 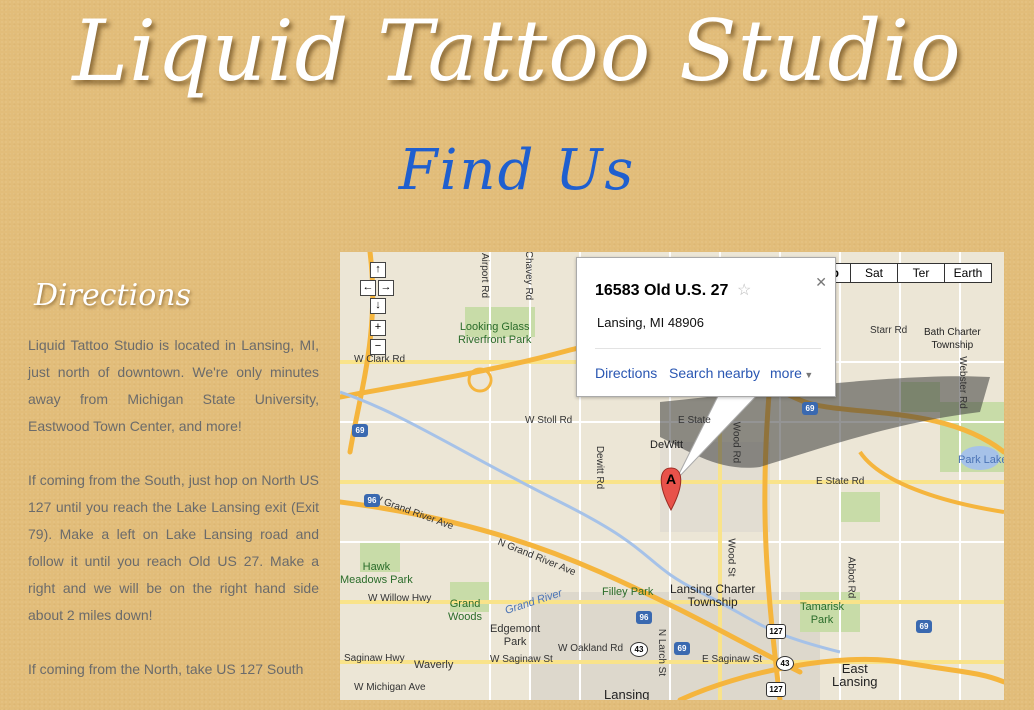 I want to click on zoom-in-button: +, so click(x=378, y=328).